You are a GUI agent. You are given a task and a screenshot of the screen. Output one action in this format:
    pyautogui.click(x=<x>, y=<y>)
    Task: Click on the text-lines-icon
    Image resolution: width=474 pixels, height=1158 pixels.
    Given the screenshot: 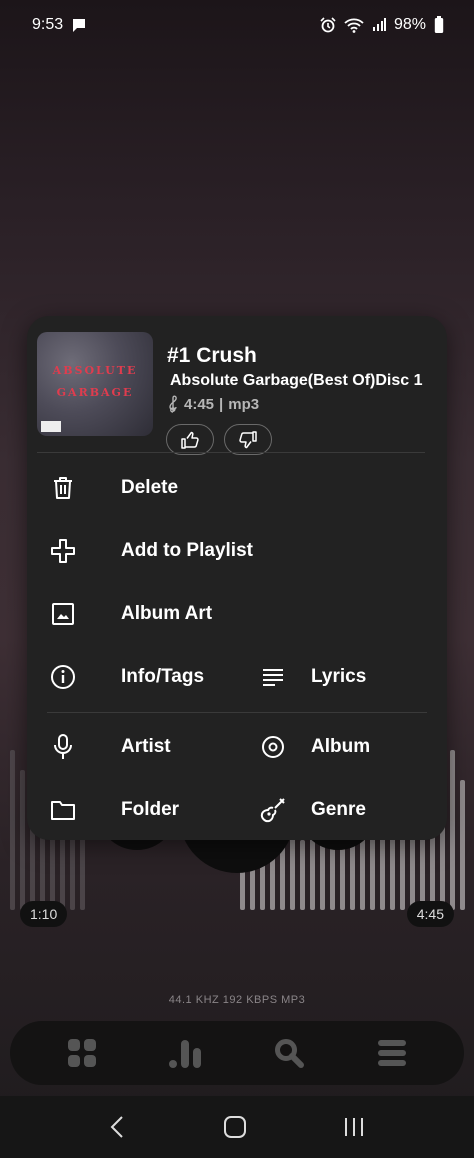 What is the action you would take?
    pyautogui.click(x=273, y=677)
    